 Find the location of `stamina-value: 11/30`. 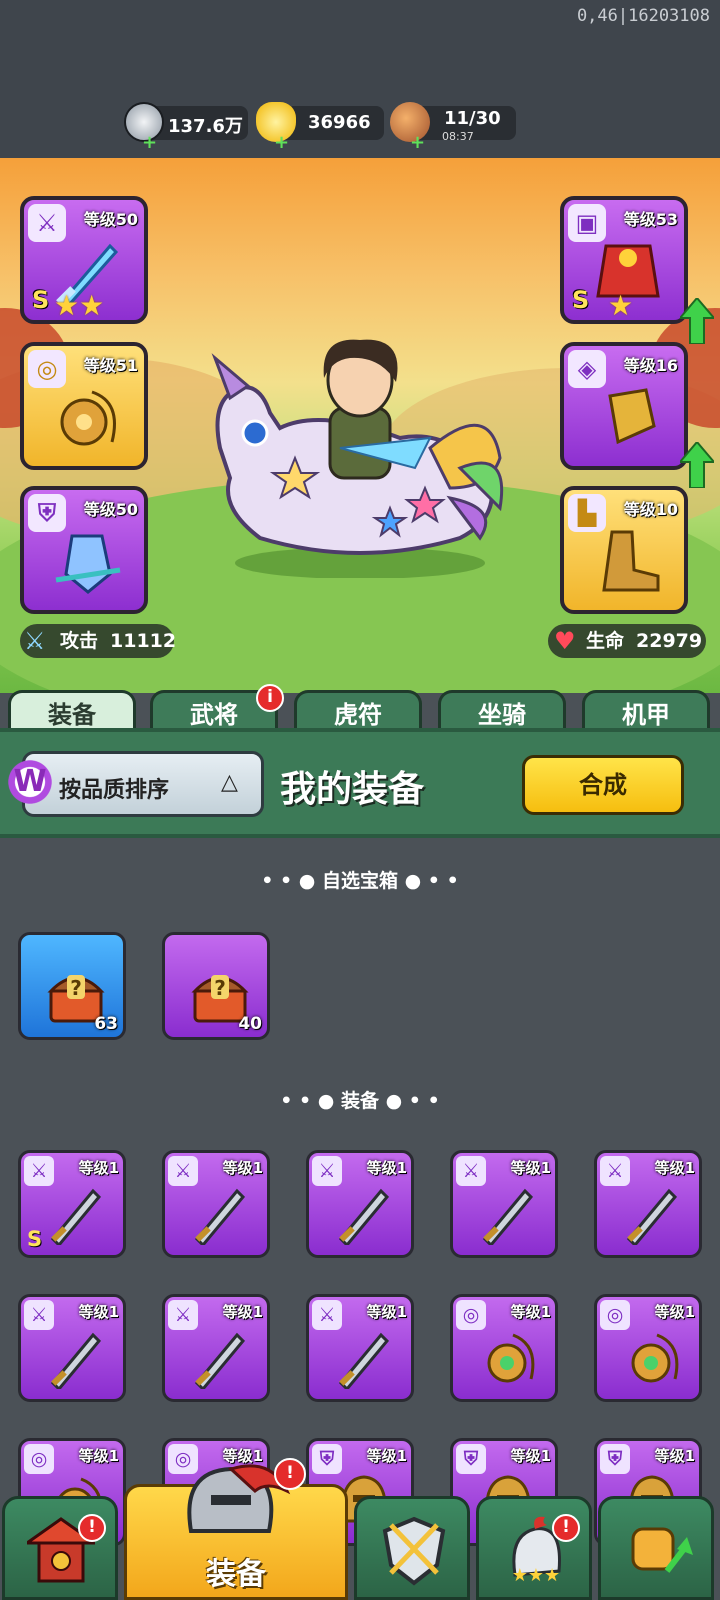

stamina-value: 11/30 is located at coordinates (472, 118).